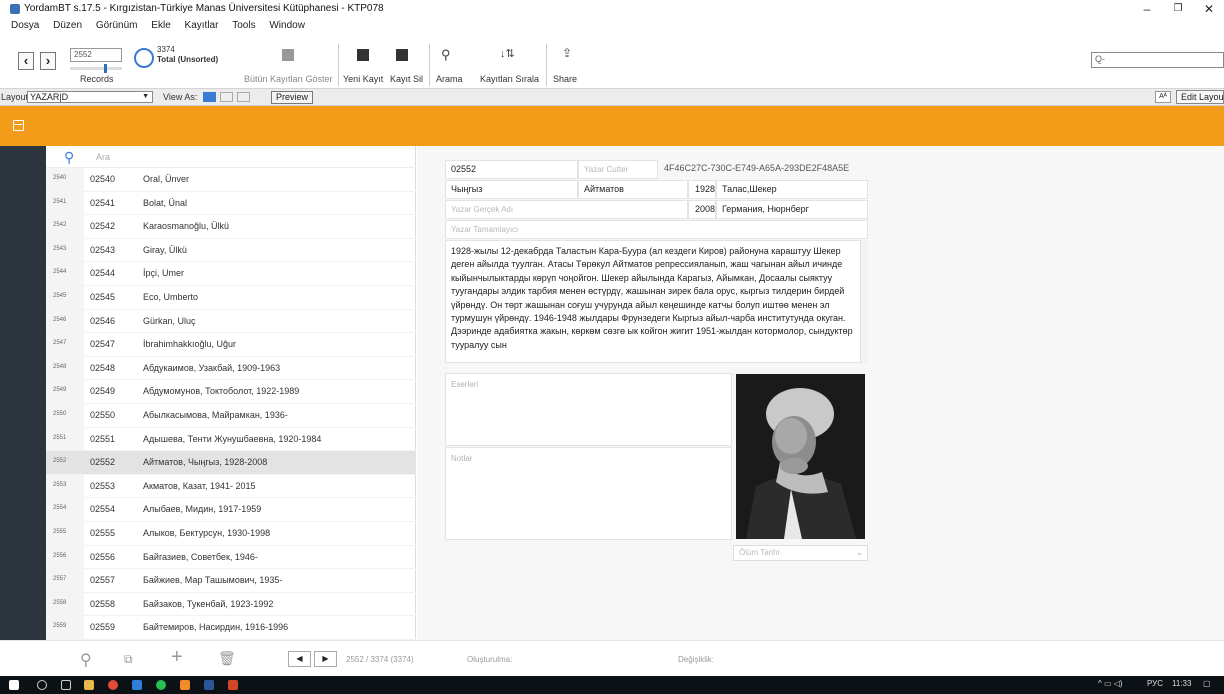  What do you see at coordinates (511, 189) in the screenshot?
I see `first-name-field: Чыңгыз` at bounding box center [511, 189].